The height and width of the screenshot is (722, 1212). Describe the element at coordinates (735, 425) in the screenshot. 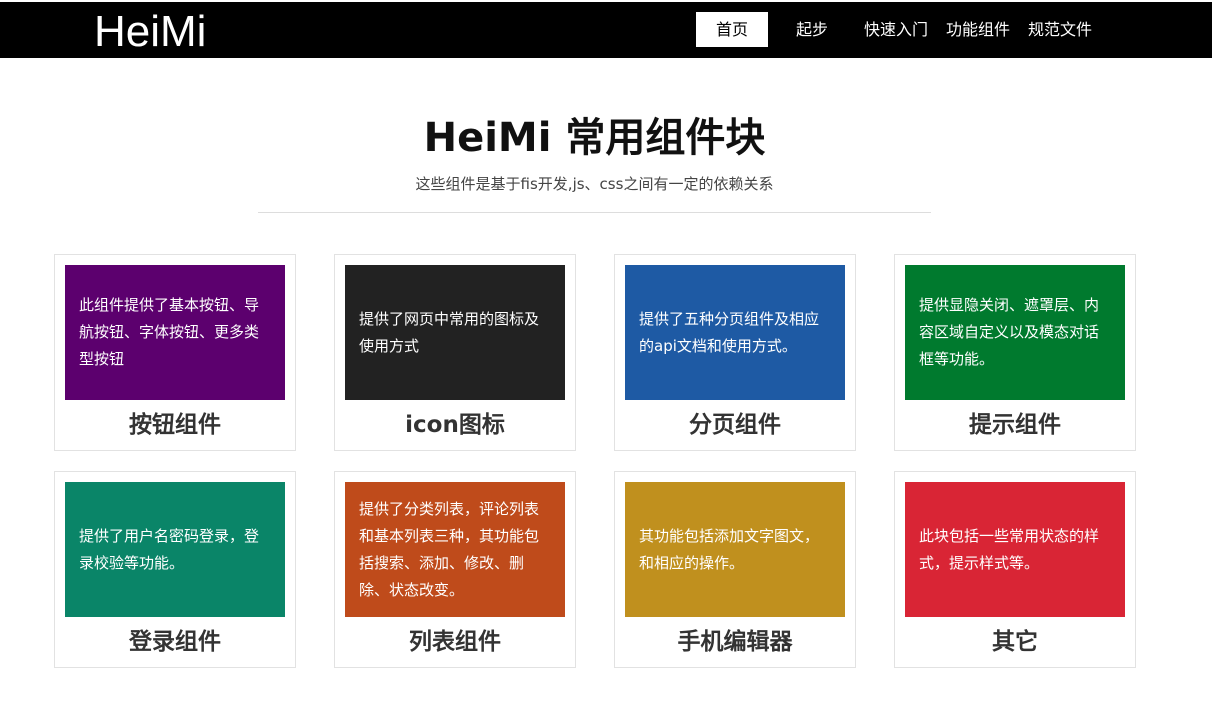

I see `card-title: 分页组件` at that location.